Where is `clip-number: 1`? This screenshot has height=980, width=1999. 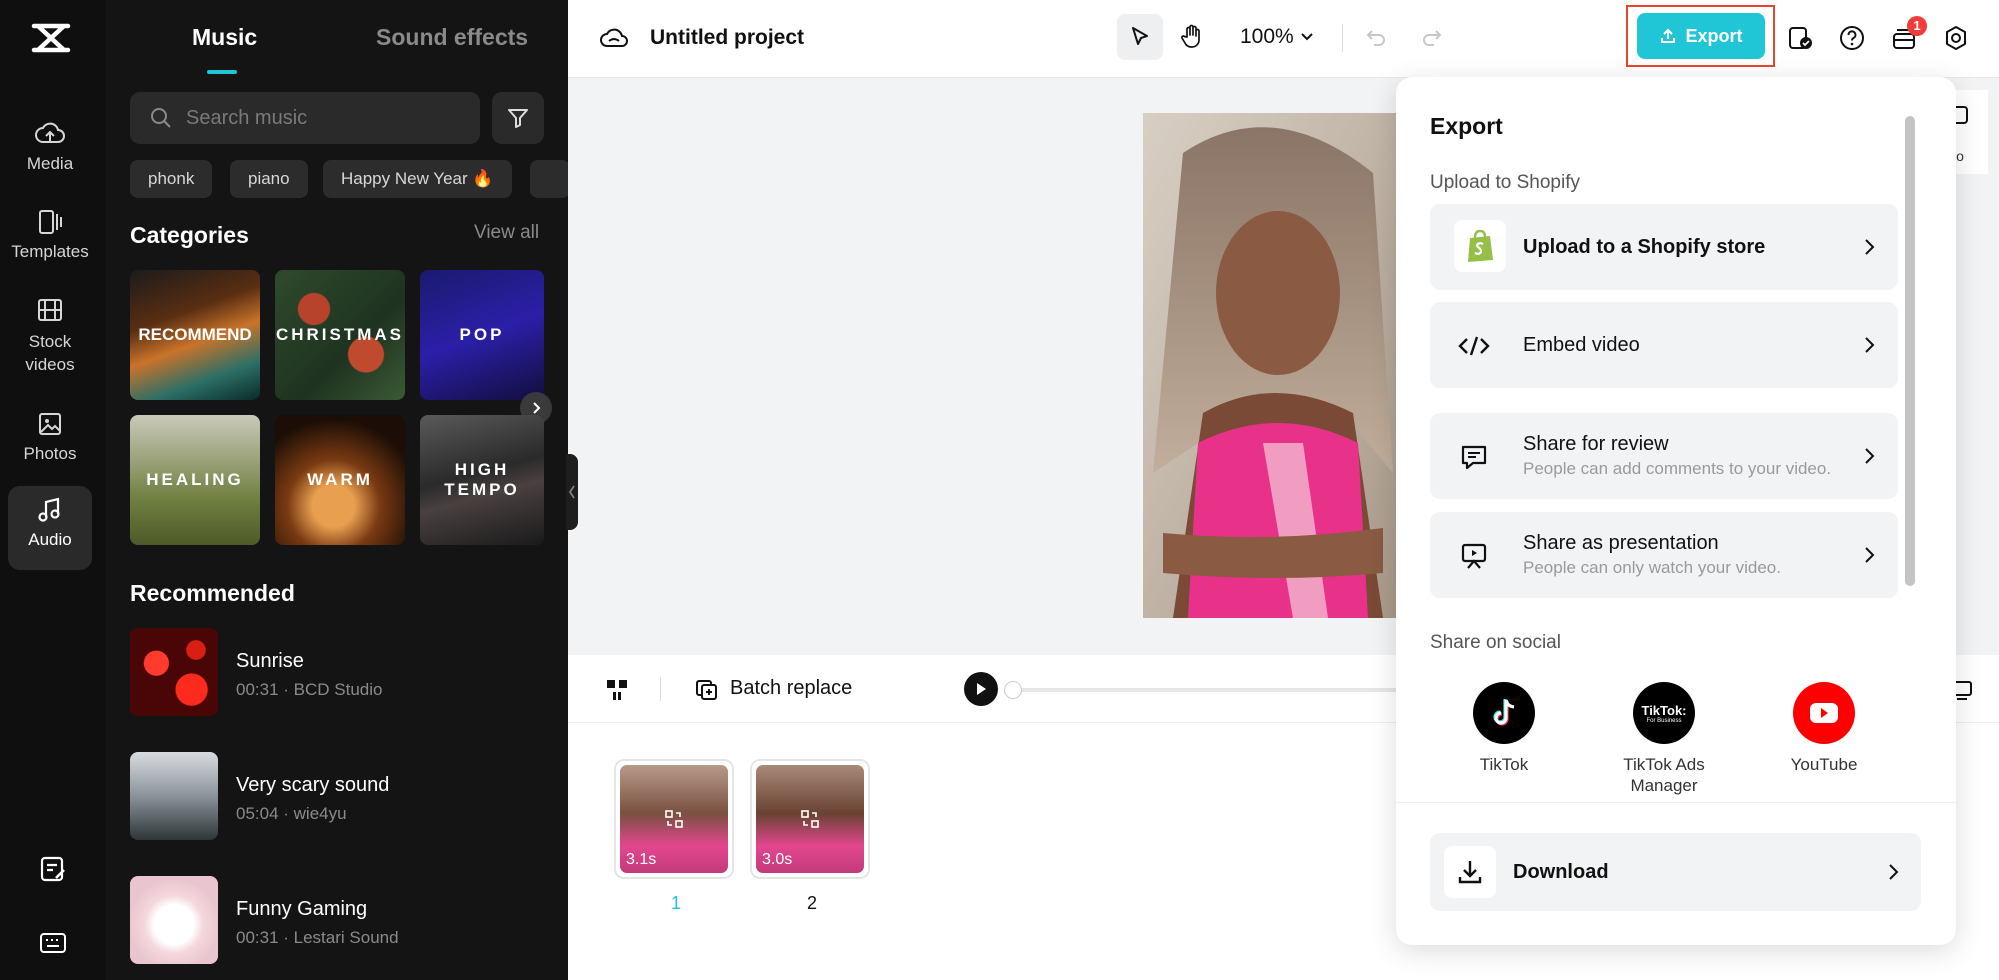 clip-number: 1 is located at coordinates (676, 903).